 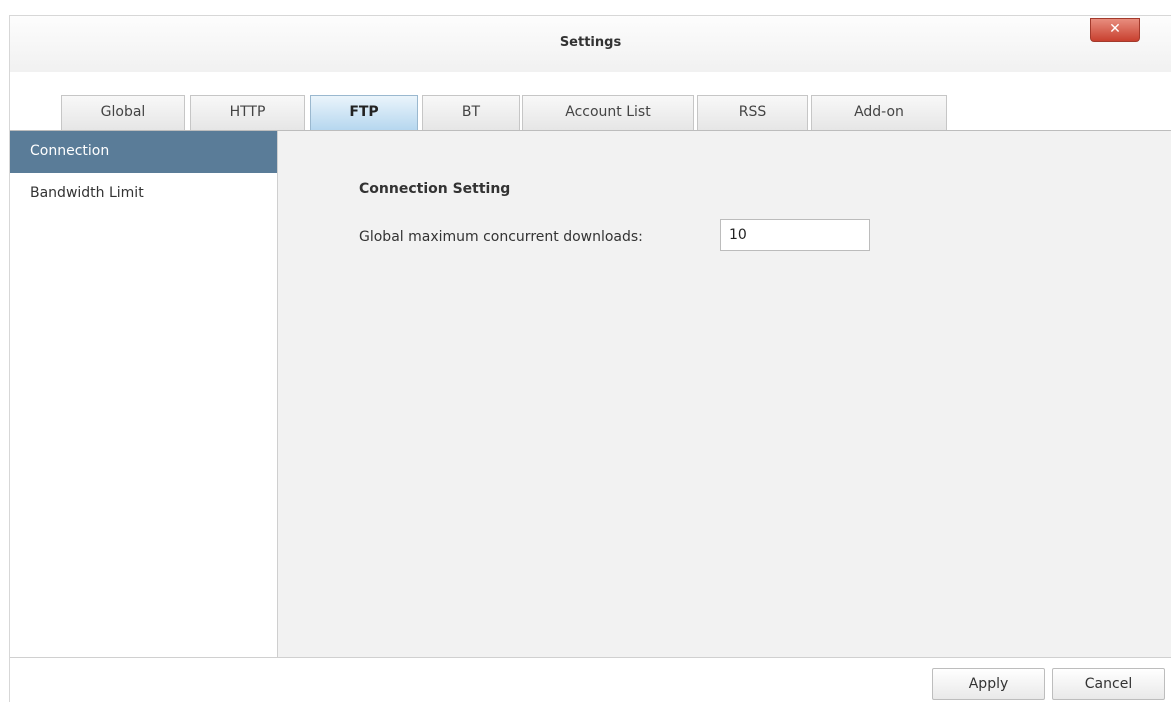 What do you see at coordinates (247, 112) in the screenshot?
I see `tab-http: HTTP` at bounding box center [247, 112].